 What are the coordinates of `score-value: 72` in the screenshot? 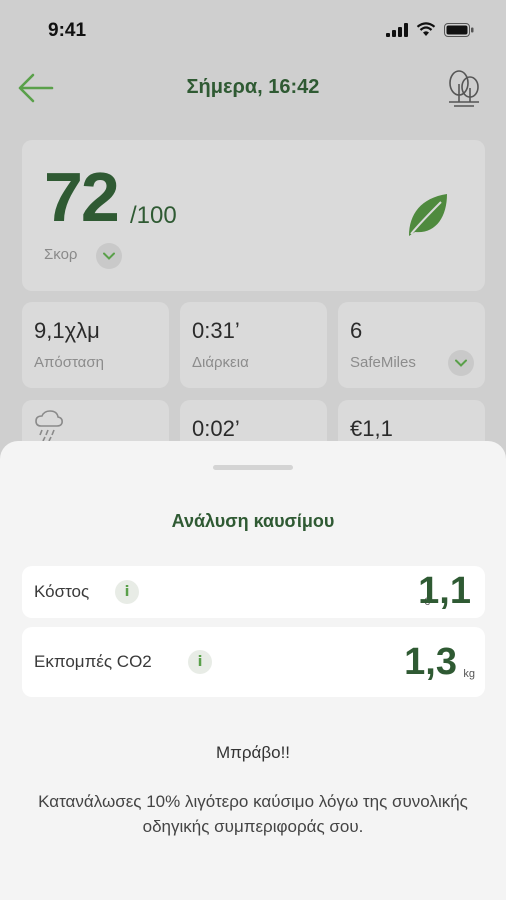 It's located at (82, 197).